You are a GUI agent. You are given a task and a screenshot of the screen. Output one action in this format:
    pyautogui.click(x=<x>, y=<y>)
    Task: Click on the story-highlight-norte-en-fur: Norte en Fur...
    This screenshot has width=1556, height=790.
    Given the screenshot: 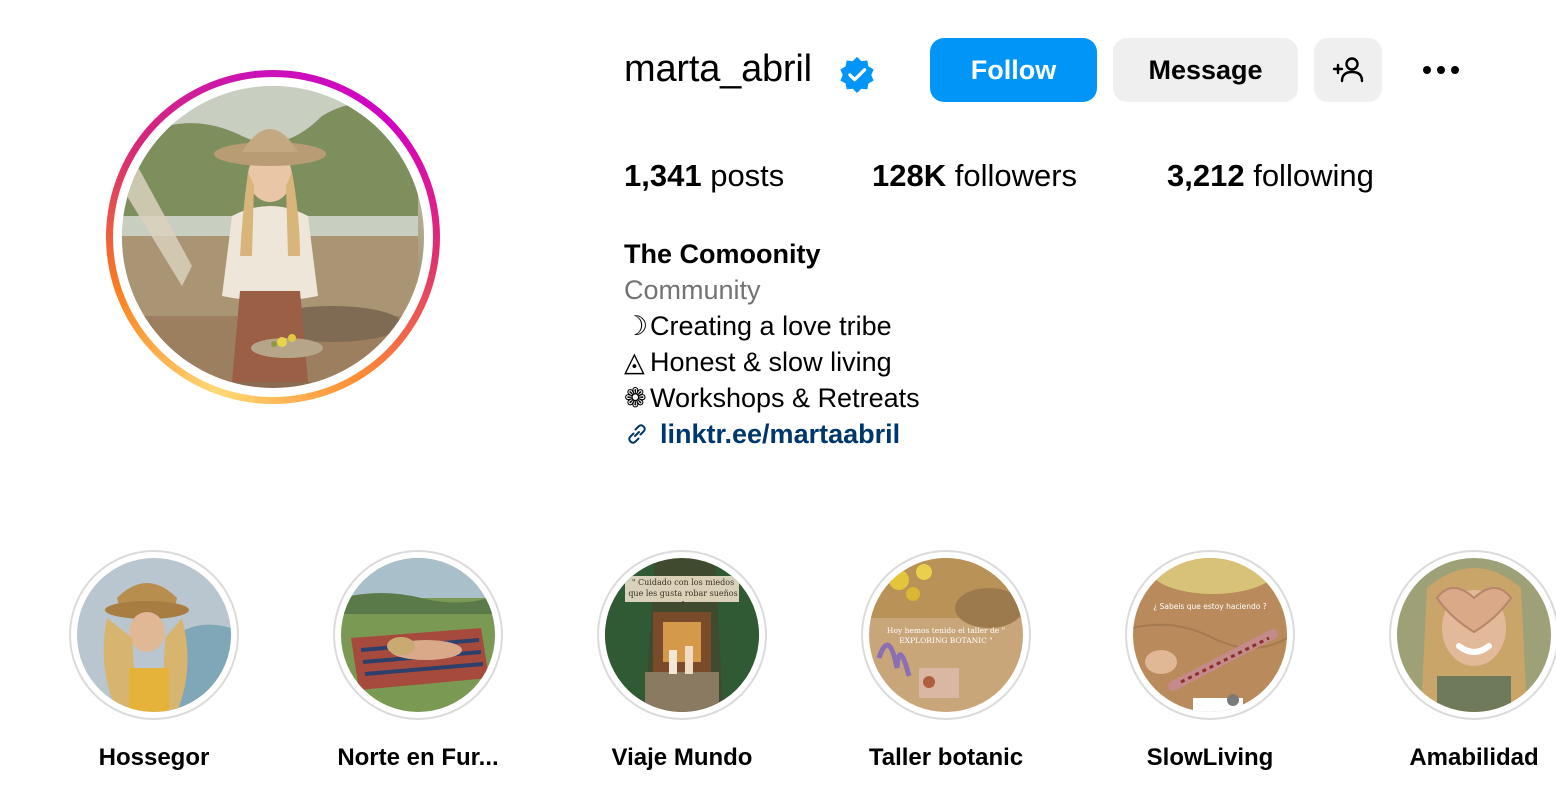 What is the action you would take?
    pyautogui.click(x=418, y=661)
    